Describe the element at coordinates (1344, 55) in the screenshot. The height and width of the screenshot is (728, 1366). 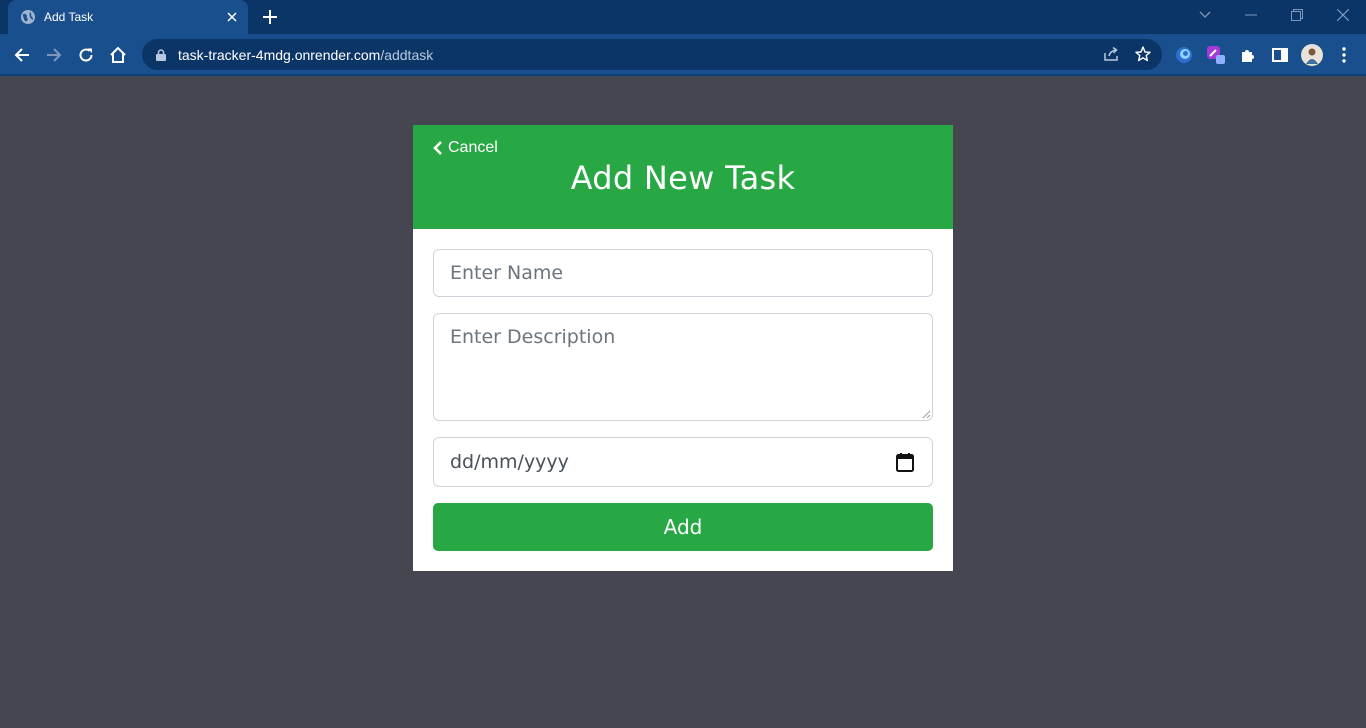
I see `menu-icon` at that location.